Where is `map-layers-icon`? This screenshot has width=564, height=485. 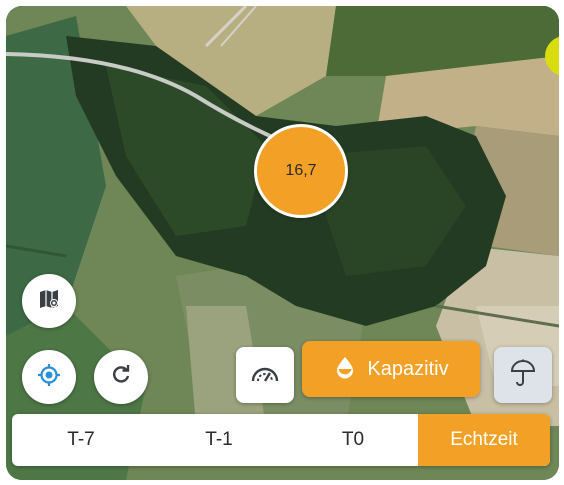
map-layers-icon is located at coordinates (49, 301).